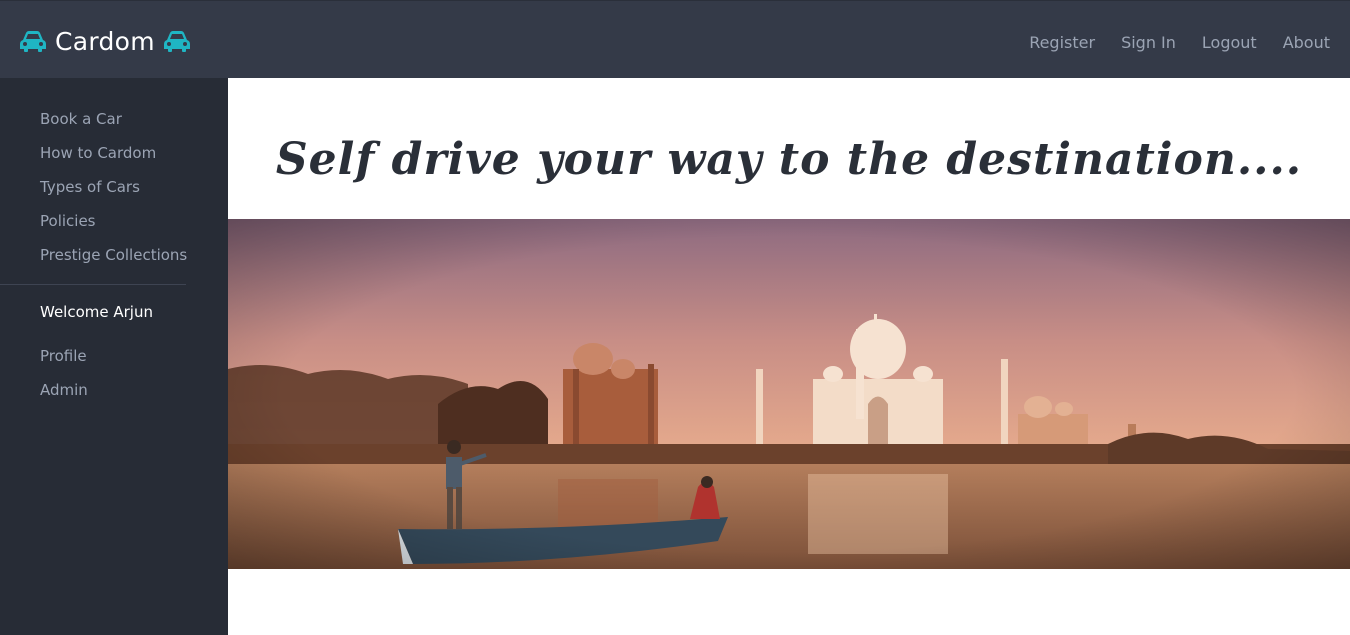 This screenshot has width=1350, height=635. Describe the element at coordinates (90, 187) in the screenshot. I see `sidebar-link-types-of-cars: Types of Cars` at that location.